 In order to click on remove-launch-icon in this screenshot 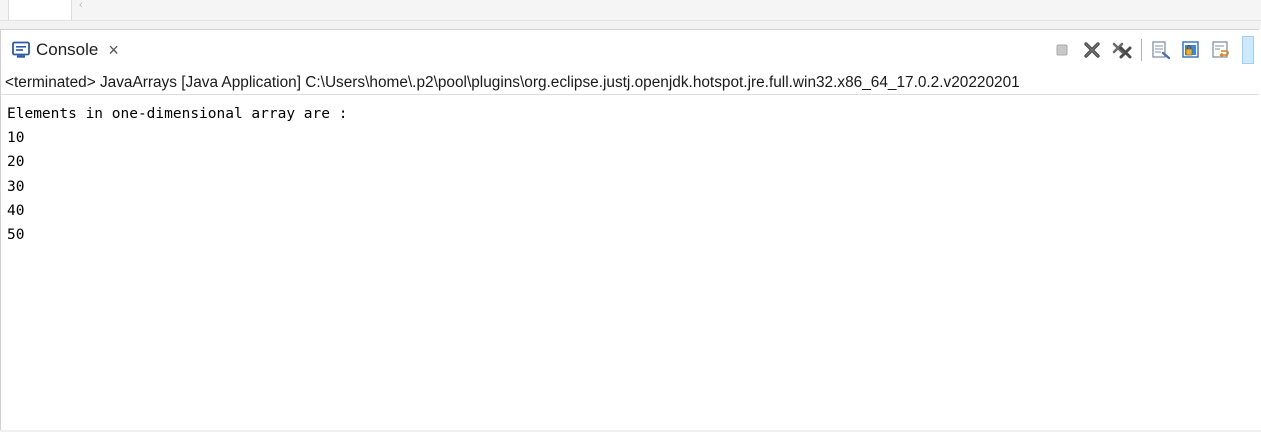, I will do `click(1092, 50)`.